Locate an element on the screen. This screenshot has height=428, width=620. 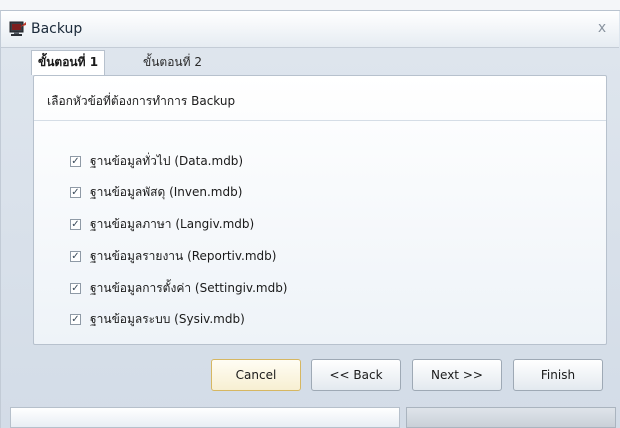
checkbox-label: ฐานข้อมูลพัสดุ (Inven.mdb) is located at coordinates (166, 191).